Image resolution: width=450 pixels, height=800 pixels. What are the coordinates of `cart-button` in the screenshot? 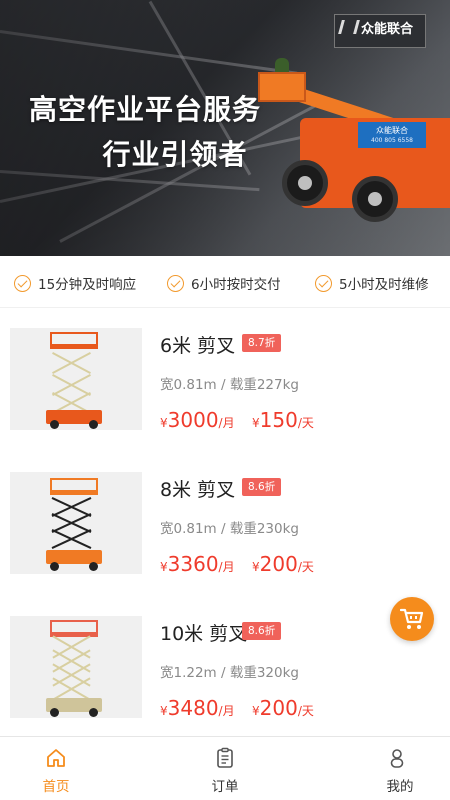 It's located at (412, 619).